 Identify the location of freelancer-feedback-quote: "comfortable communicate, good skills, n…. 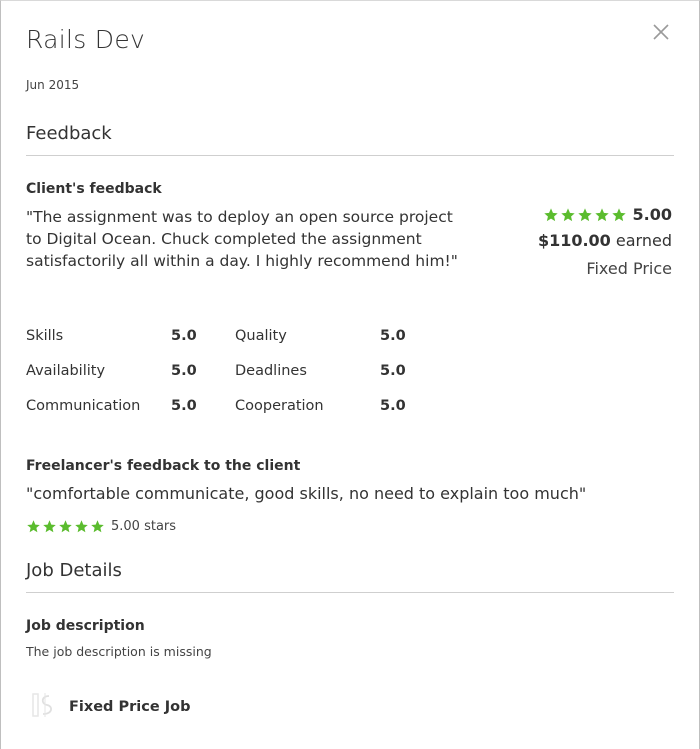
(306, 493).